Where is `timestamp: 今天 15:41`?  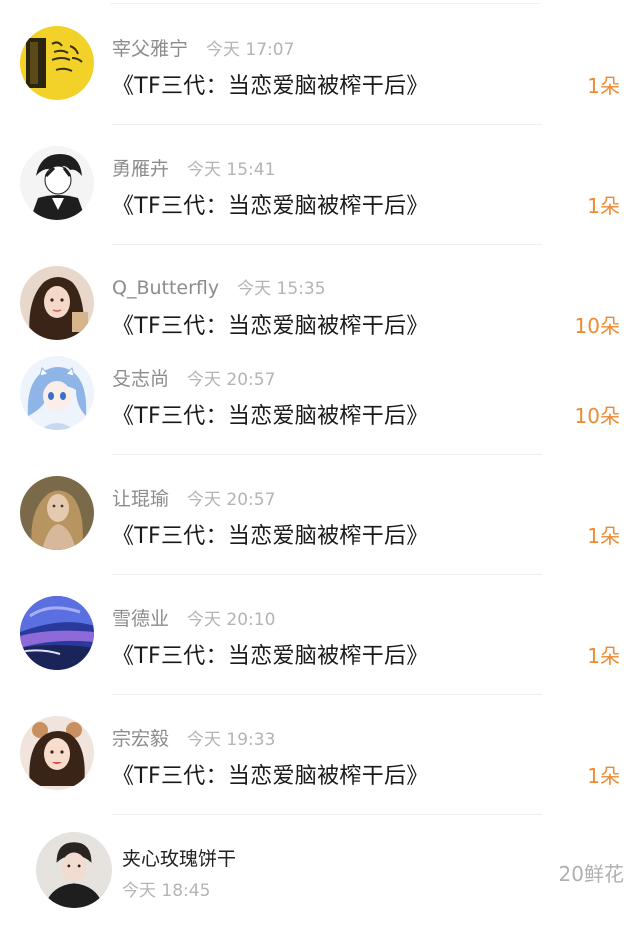 timestamp: 今天 15:41 is located at coordinates (231, 170).